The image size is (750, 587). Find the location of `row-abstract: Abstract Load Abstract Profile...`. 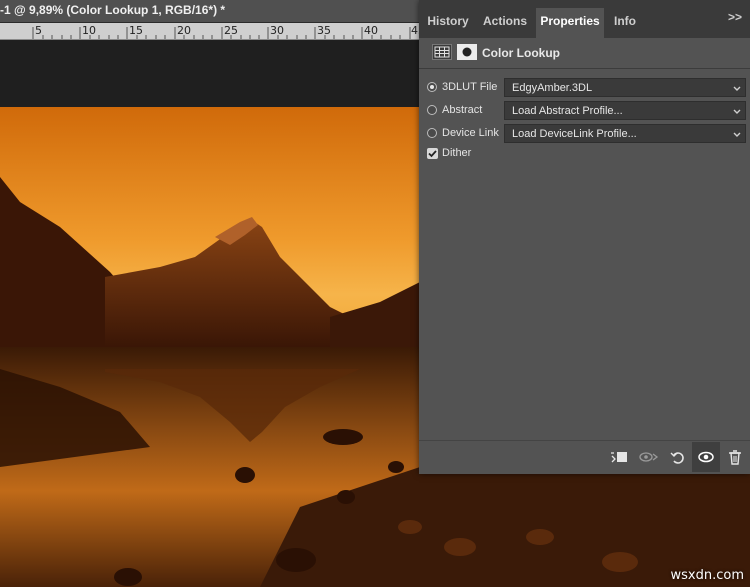

row-abstract: Abstract Load Abstract Profile... is located at coordinates (588, 111).